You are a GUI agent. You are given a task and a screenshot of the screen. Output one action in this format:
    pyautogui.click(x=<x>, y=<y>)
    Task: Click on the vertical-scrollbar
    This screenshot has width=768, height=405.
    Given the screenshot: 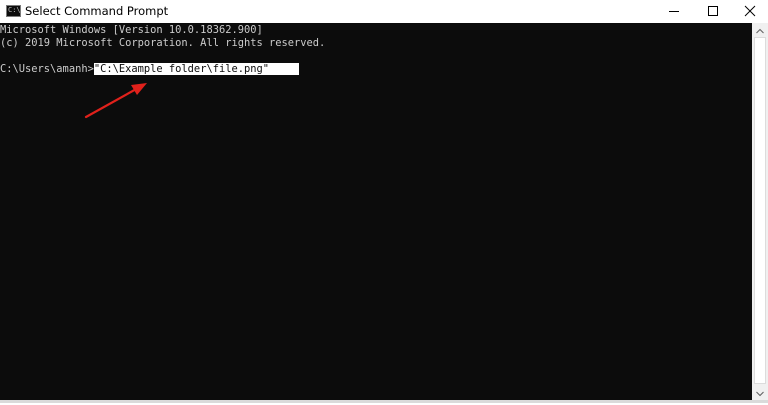 What is the action you would take?
    pyautogui.click(x=760, y=211)
    